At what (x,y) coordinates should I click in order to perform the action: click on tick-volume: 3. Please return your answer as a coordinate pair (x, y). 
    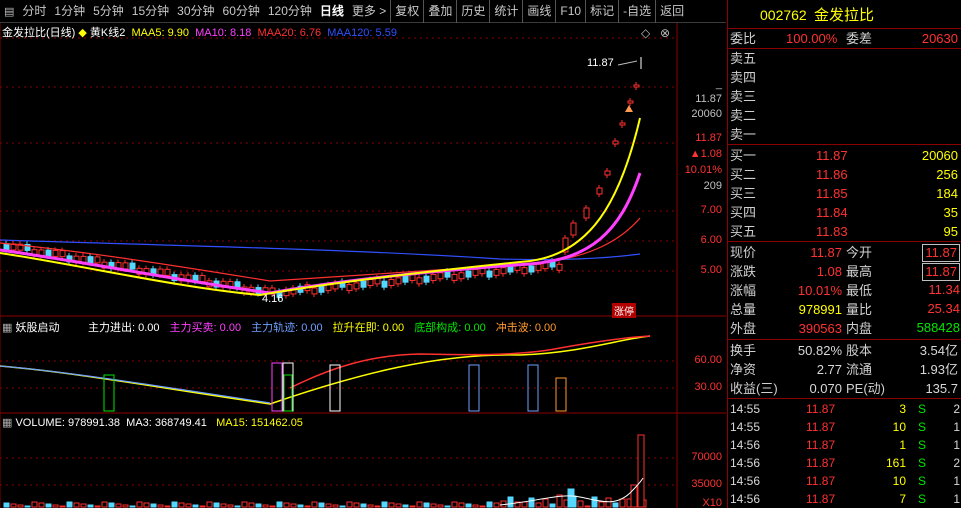
    Looking at the image, I should click on (902, 409).